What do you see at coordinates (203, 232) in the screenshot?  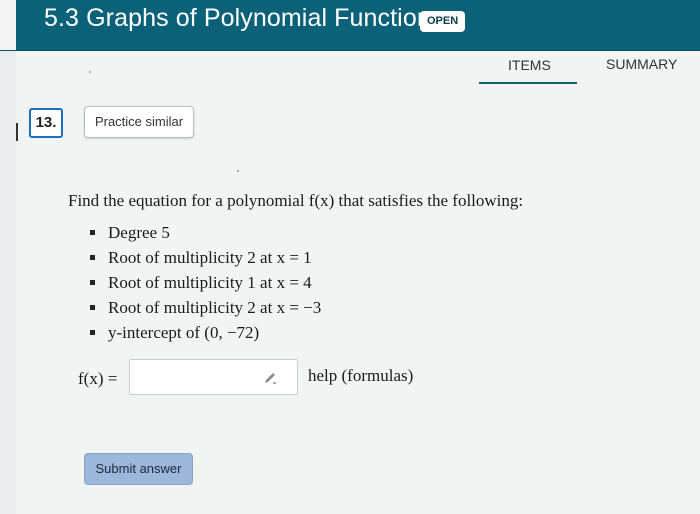 I see `list-item: Degree 5` at bounding box center [203, 232].